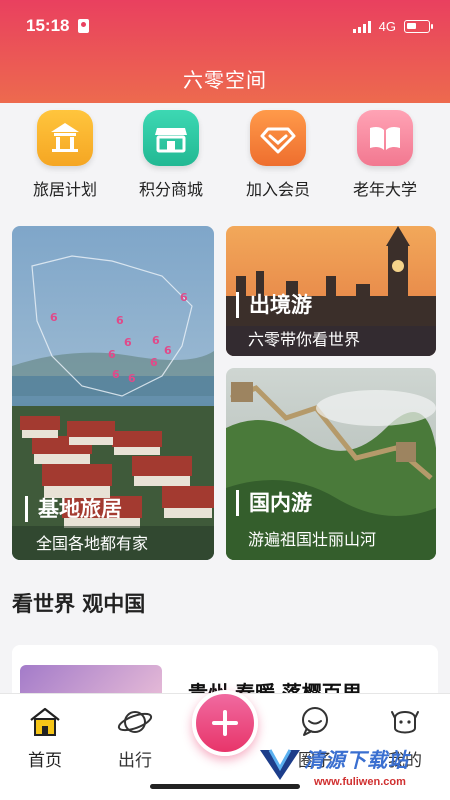 This screenshot has width=450, height=800. I want to click on quick-item-join-member: 加入会员, so click(278, 155).